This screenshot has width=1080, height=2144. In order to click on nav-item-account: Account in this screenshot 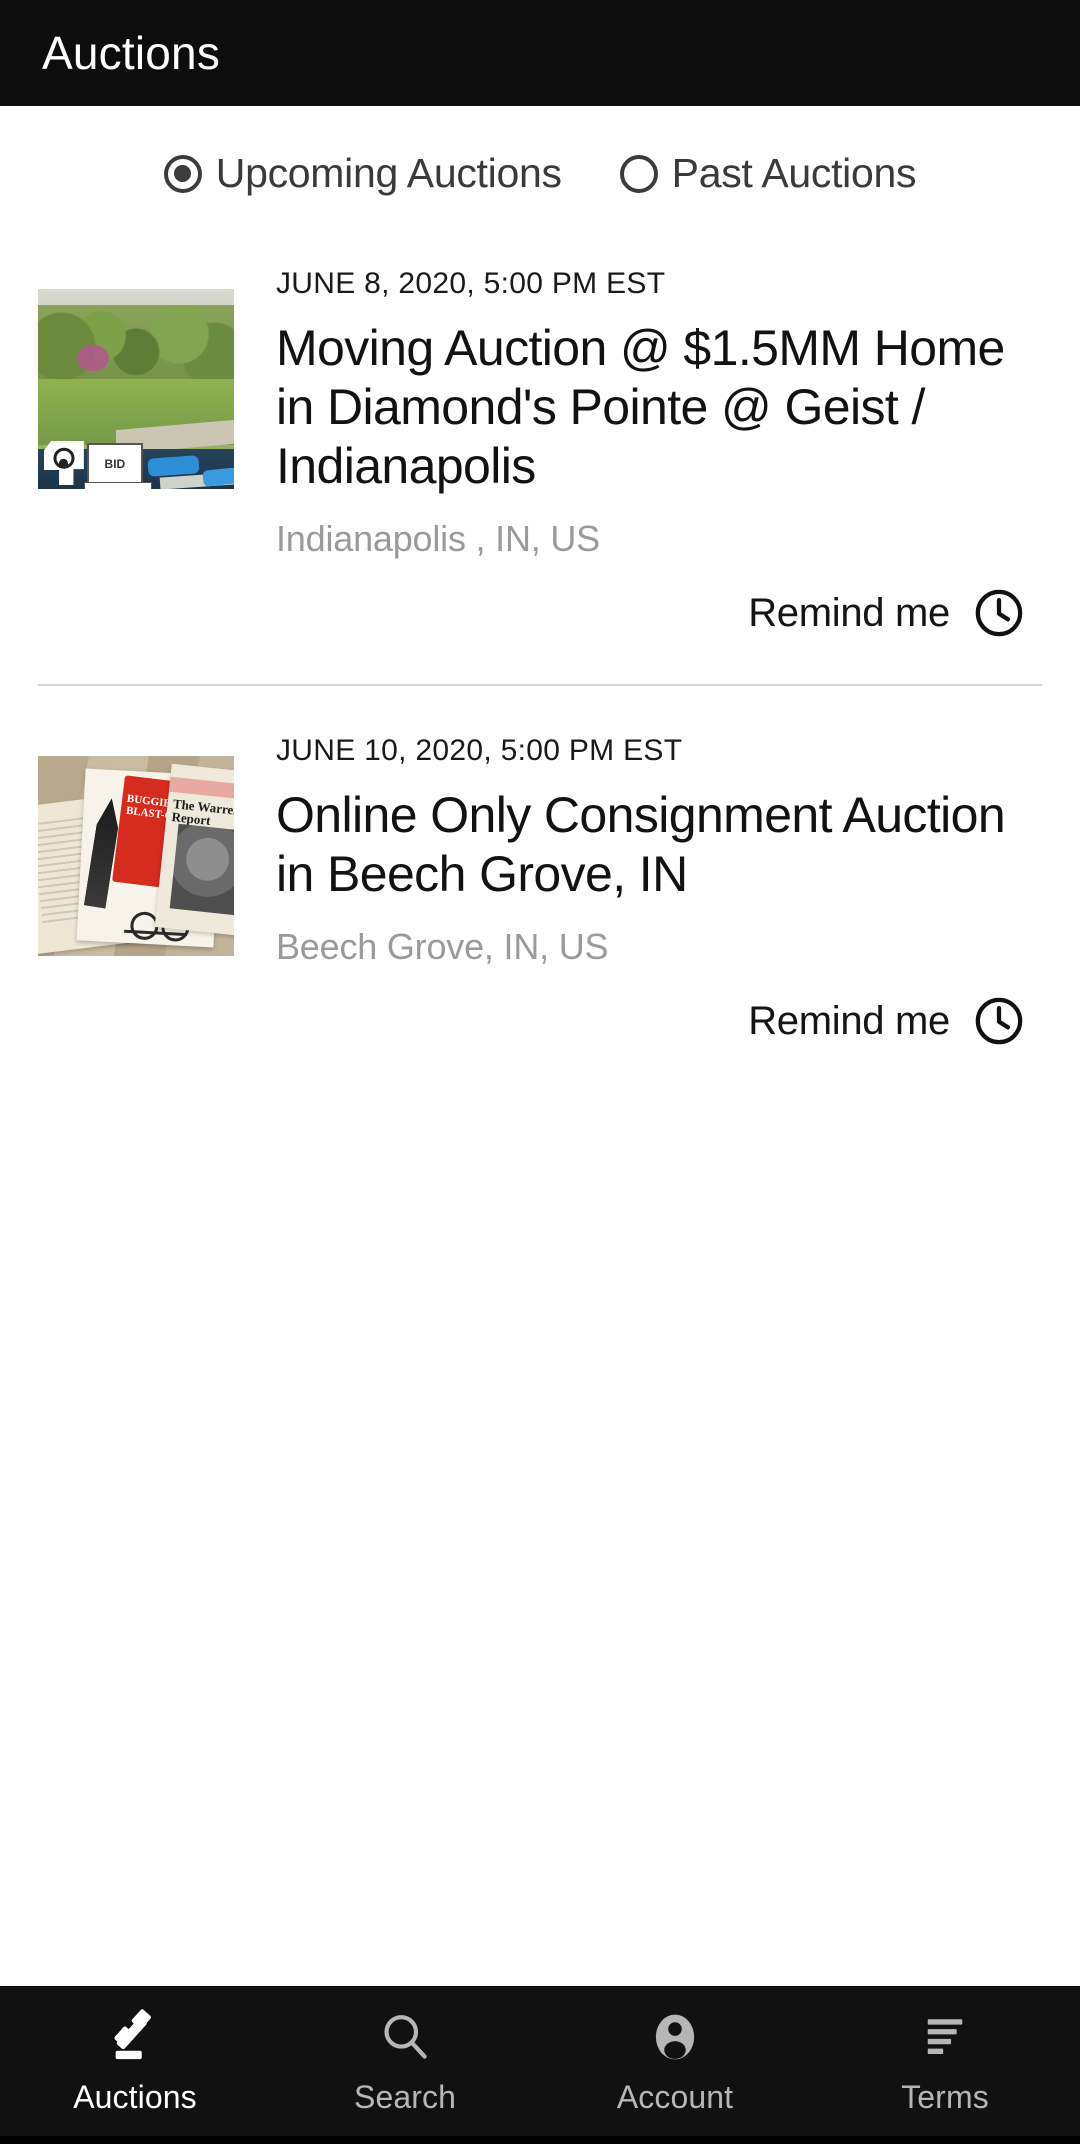, I will do `click(675, 2051)`.